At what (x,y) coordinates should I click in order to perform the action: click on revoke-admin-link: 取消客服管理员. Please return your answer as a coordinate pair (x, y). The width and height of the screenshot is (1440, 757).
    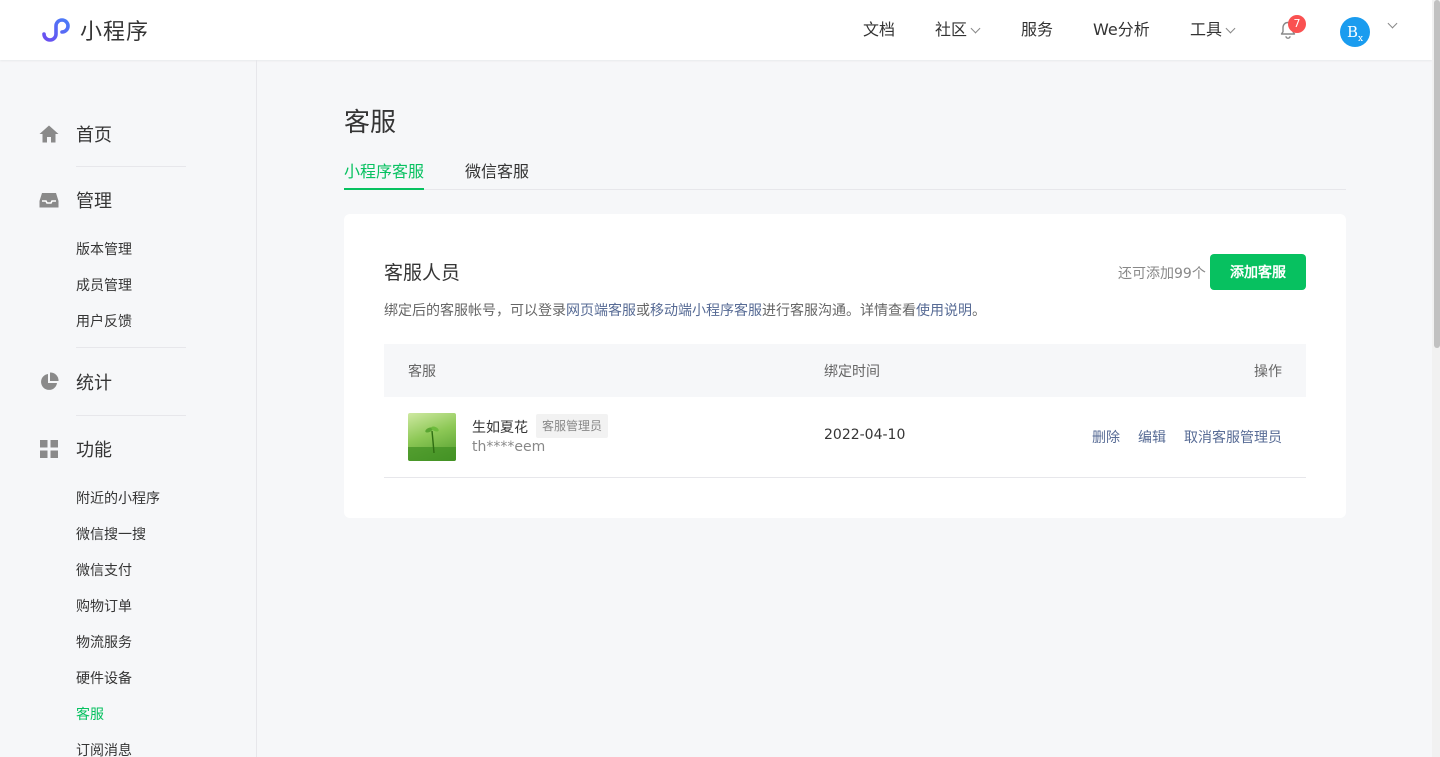
    Looking at the image, I should click on (1233, 437).